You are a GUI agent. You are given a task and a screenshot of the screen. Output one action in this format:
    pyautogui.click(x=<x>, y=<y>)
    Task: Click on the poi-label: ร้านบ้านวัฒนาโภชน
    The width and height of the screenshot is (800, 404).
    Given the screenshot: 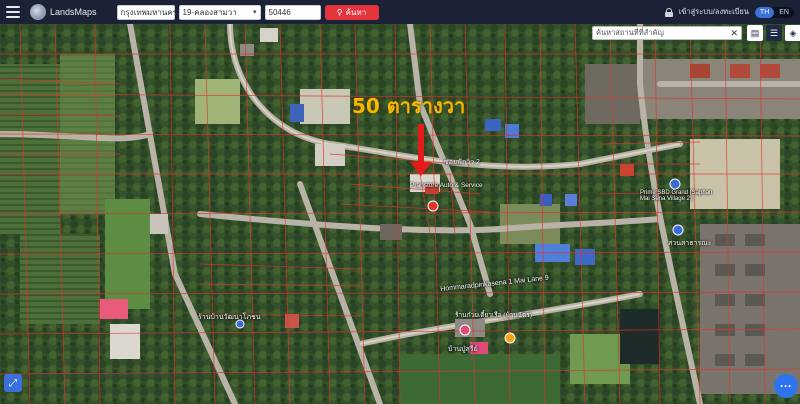 What is the action you would take?
    pyautogui.click(x=229, y=317)
    